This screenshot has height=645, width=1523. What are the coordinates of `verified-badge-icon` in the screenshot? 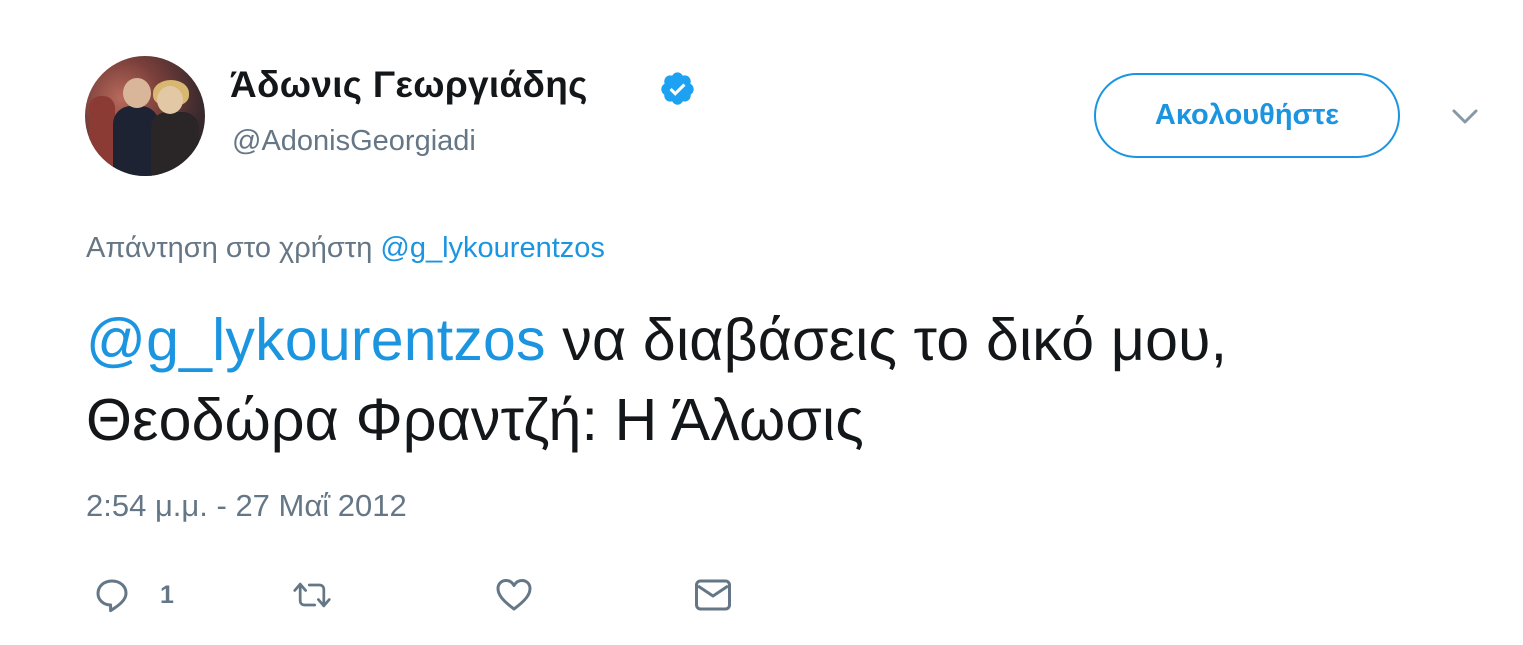 It's located at (677, 88).